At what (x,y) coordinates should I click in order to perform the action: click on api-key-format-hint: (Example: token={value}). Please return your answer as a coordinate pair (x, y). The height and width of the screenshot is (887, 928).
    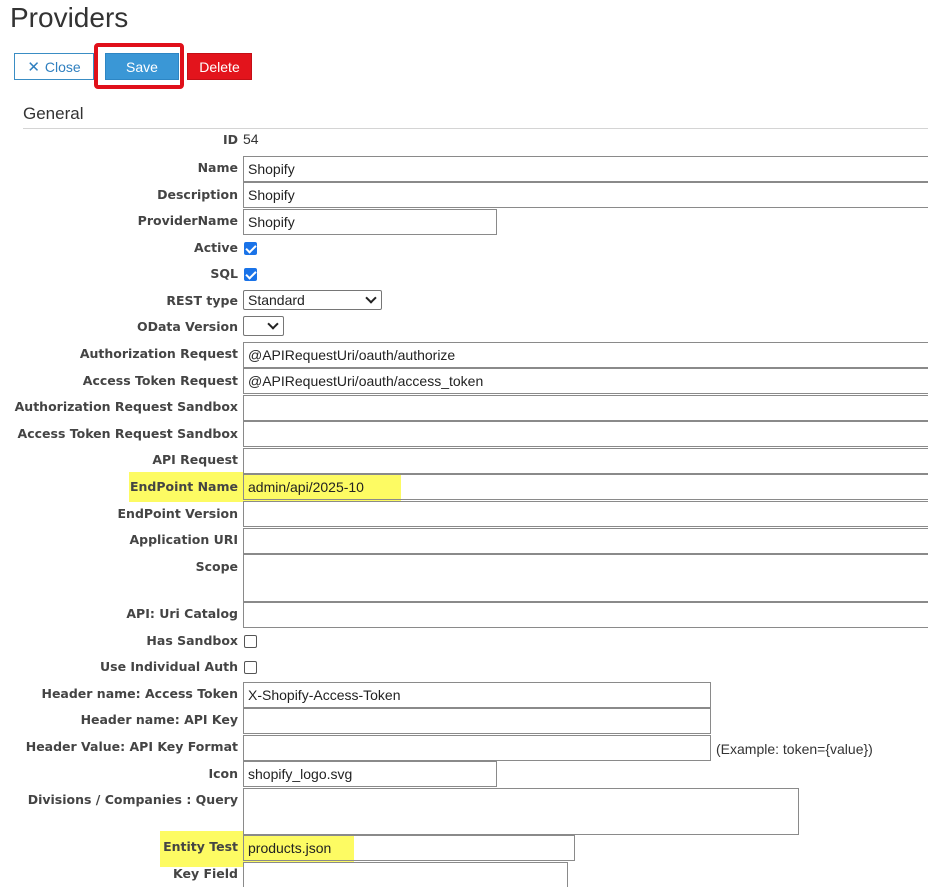
    Looking at the image, I should click on (794, 749).